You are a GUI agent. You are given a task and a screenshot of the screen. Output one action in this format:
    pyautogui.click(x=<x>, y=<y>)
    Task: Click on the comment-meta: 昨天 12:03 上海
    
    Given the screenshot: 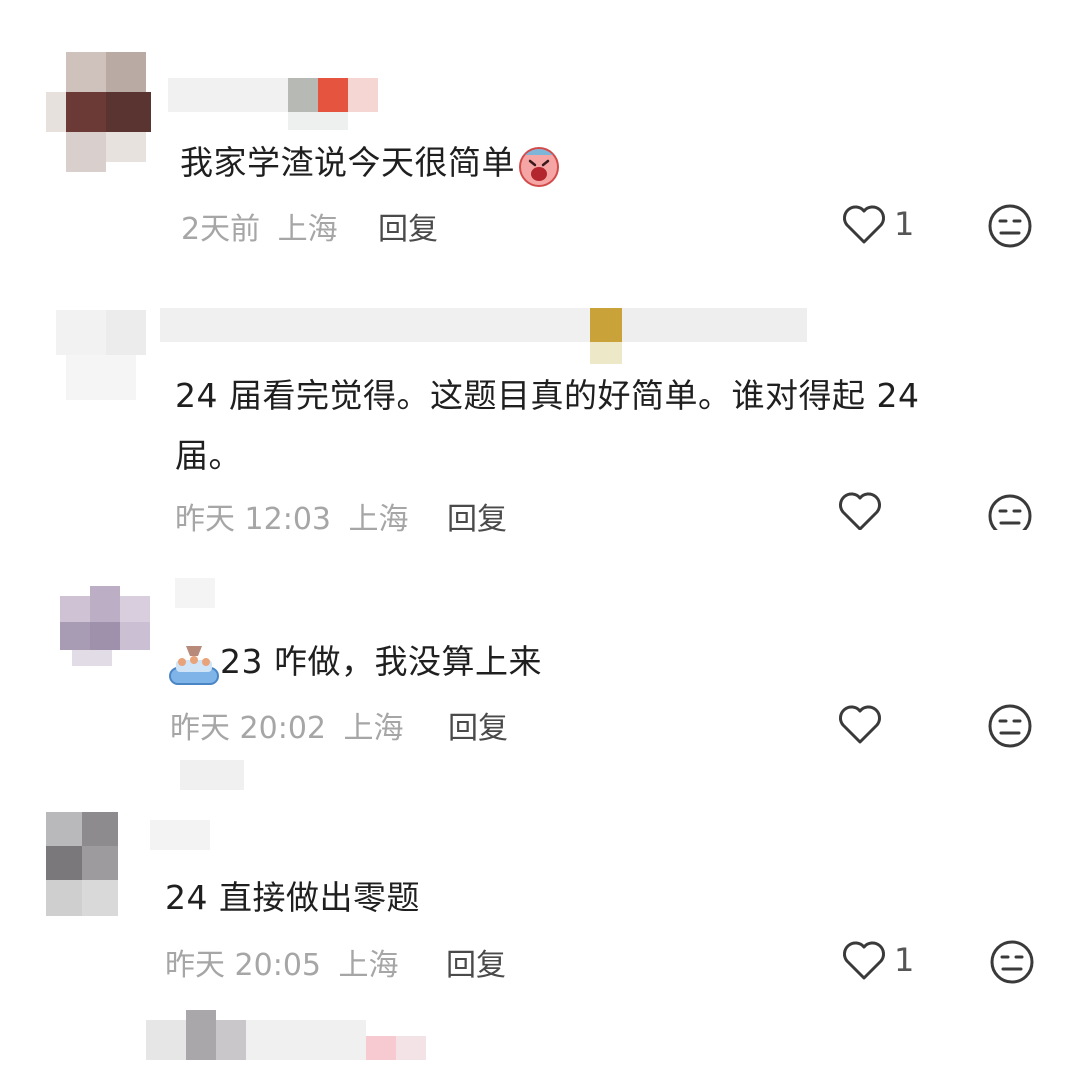 What is the action you would take?
    pyautogui.click(x=292, y=516)
    